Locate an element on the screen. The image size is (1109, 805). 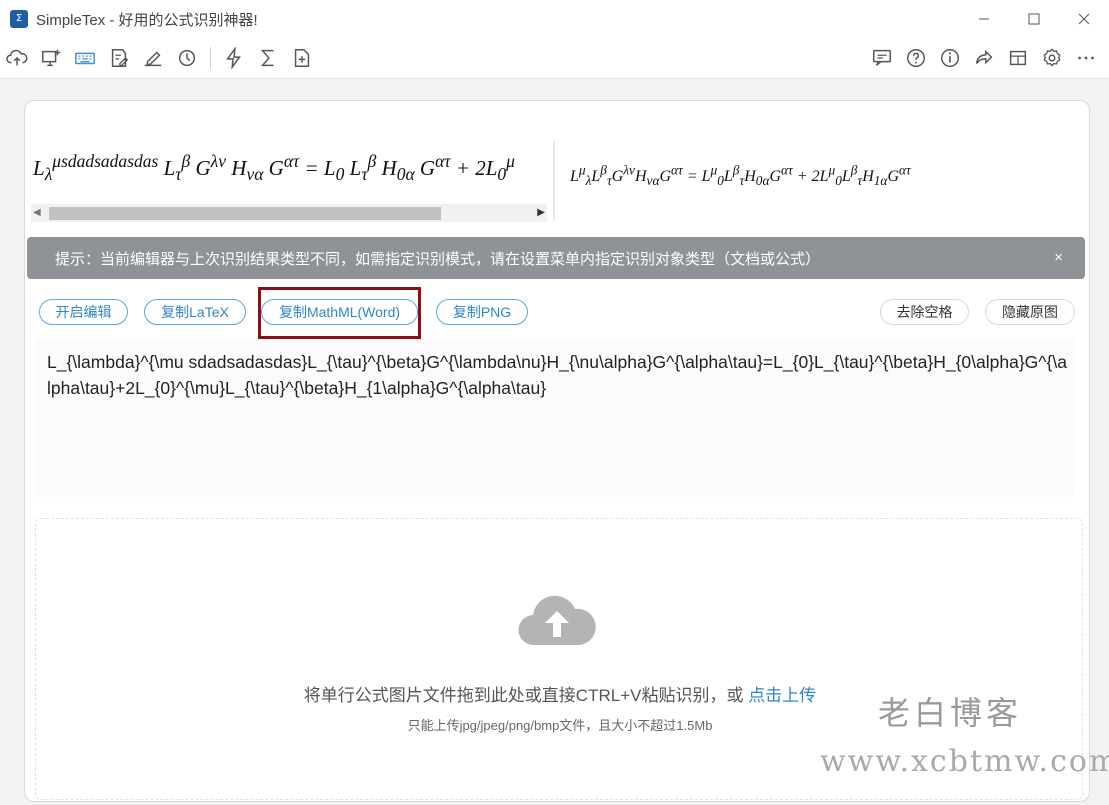
quick-recognize-button is located at coordinates (234, 58).